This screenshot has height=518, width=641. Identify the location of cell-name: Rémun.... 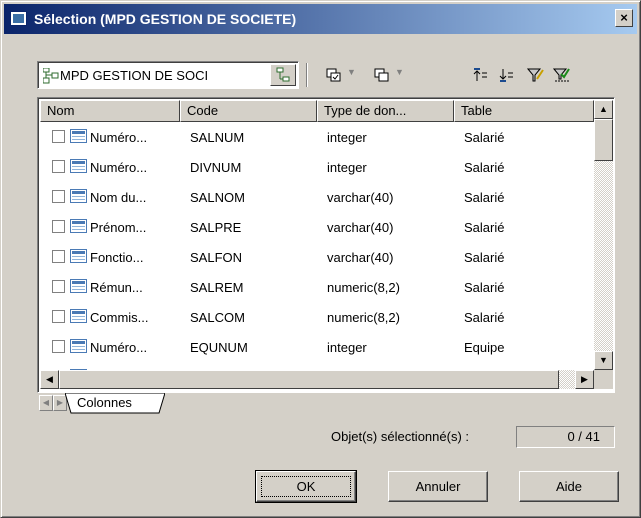
(116, 287).